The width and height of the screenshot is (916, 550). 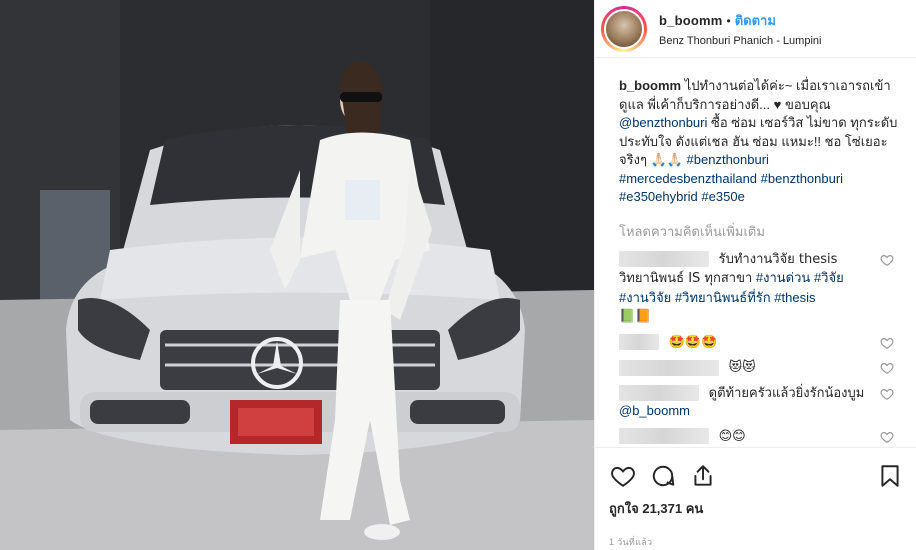 I want to click on avatar-image, so click(x=624, y=28).